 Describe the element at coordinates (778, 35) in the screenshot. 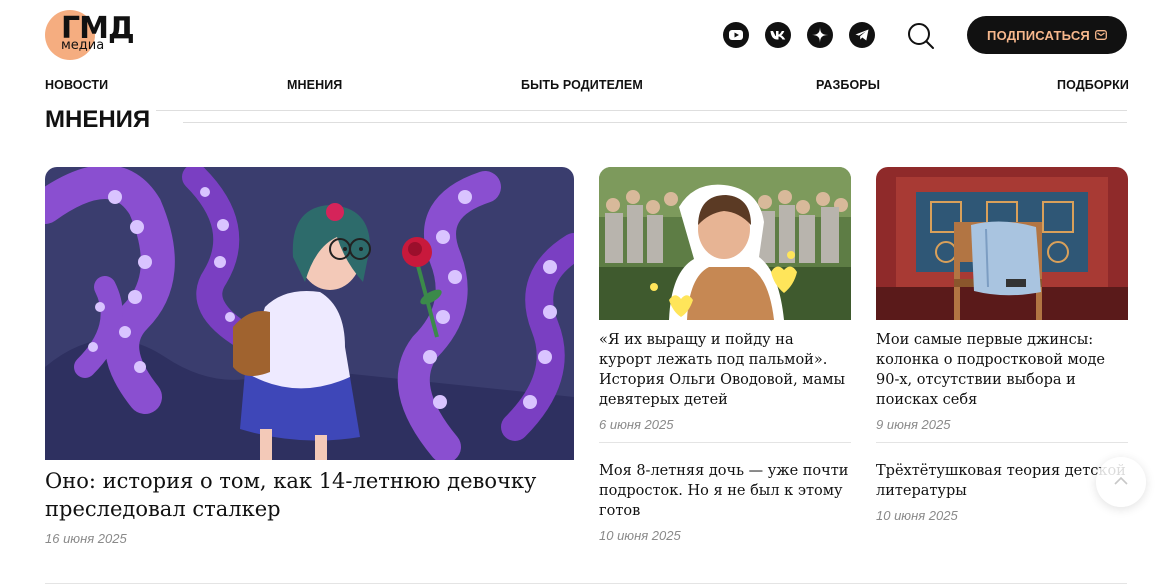

I see `vk-icon` at that location.